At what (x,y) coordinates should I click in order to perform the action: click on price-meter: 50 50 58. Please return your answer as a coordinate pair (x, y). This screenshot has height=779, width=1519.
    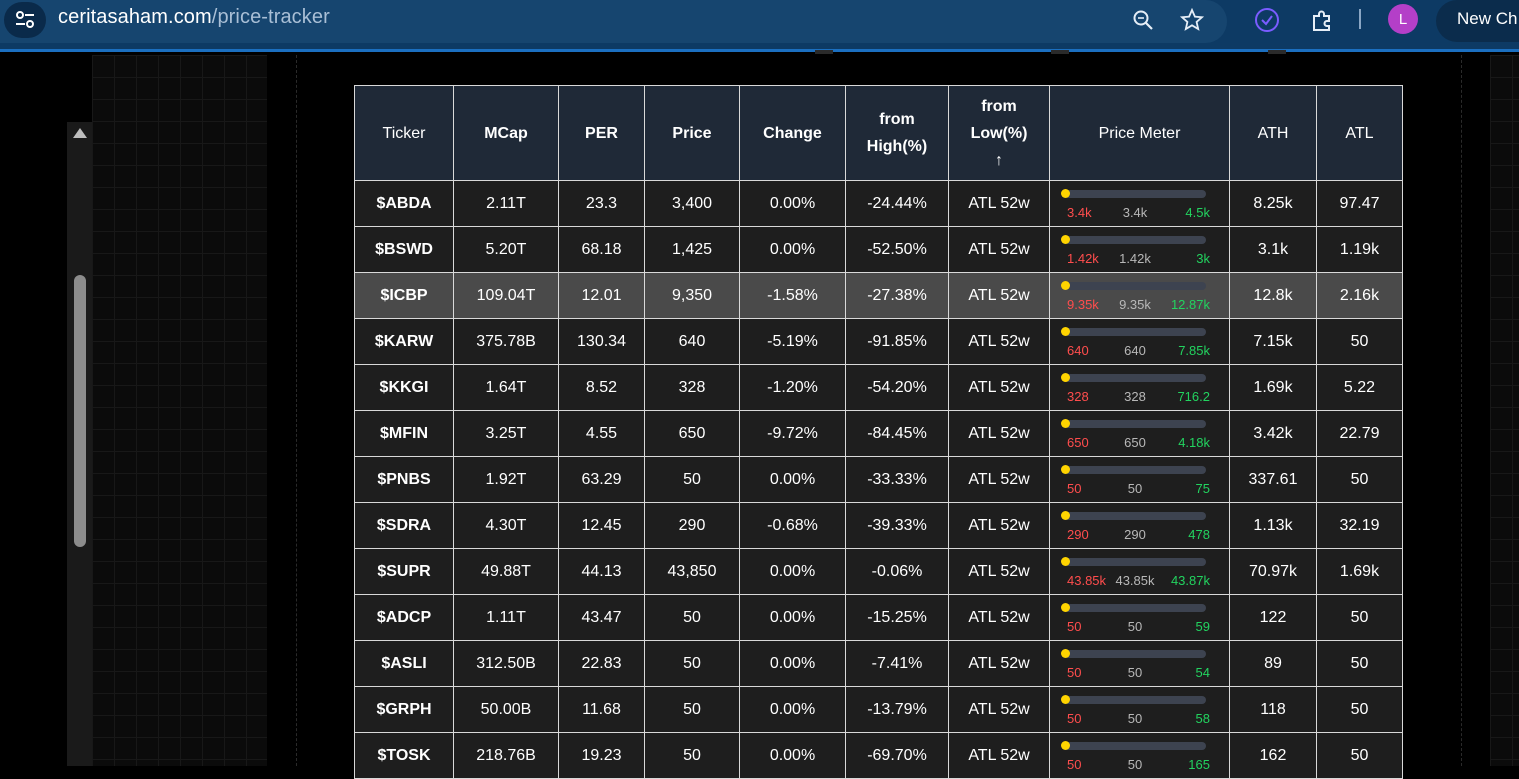
    Looking at the image, I should click on (1140, 710).